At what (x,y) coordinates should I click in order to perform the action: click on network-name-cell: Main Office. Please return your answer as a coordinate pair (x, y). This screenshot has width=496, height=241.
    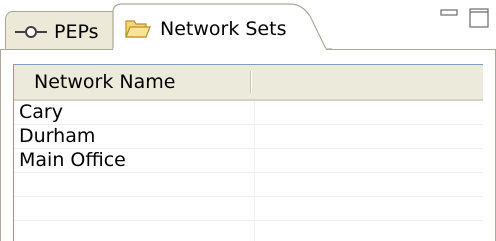
    Looking at the image, I should click on (72, 160).